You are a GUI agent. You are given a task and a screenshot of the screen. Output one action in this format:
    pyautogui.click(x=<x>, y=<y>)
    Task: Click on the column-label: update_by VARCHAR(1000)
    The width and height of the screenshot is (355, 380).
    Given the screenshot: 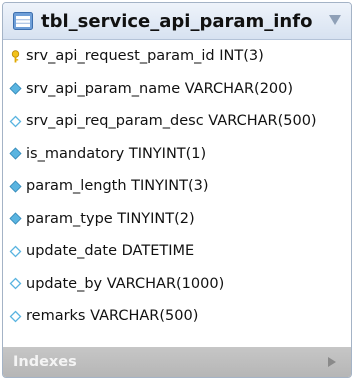 What is the action you would take?
    pyautogui.click(x=125, y=283)
    